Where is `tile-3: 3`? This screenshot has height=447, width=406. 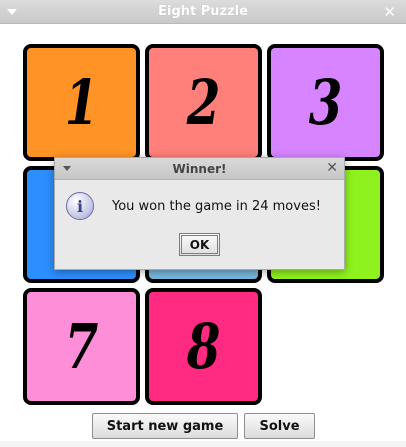 tile-3: 3 is located at coordinates (325, 102).